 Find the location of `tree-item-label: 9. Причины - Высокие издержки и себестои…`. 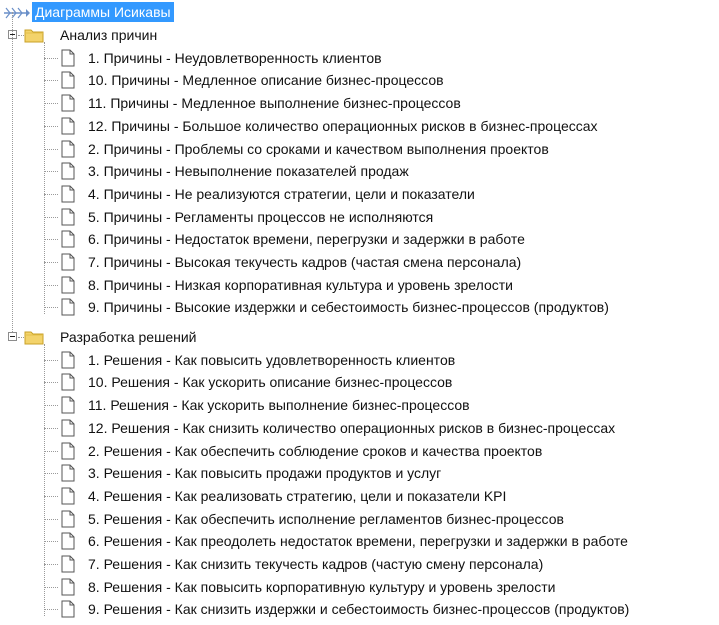

tree-item-label: 9. Причины - Высокие издержки и себестои… is located at coordinates (348, 307).